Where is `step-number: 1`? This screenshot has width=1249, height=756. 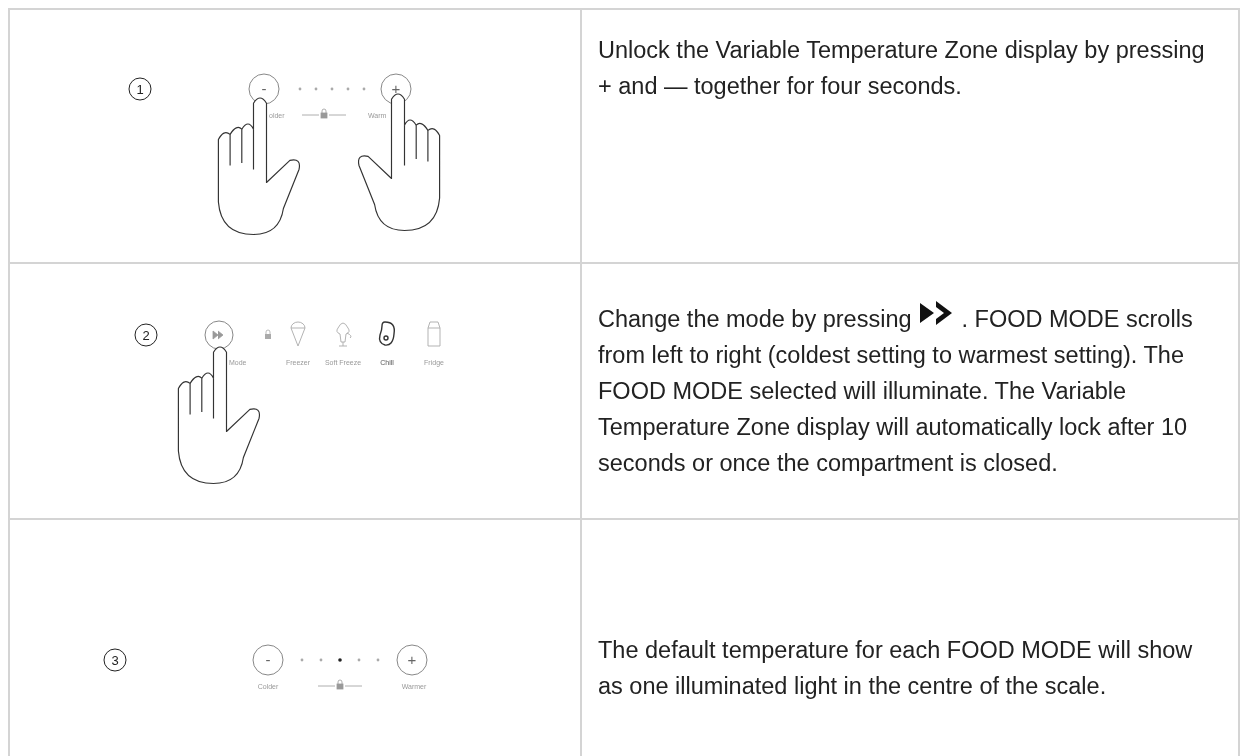
step-number: 1 is located at coordinates (140, 89).